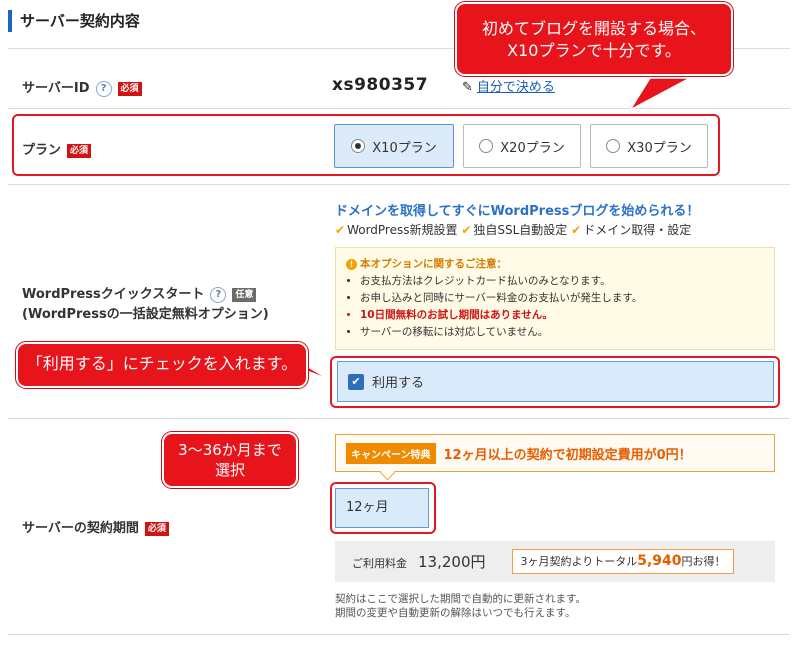 This screenshot has height=645, width=800. What do you see at coordinates (230, 450) in the screenshot?
I see `callout-line: 3〜36か月まで` at bounding box center [230, 450].